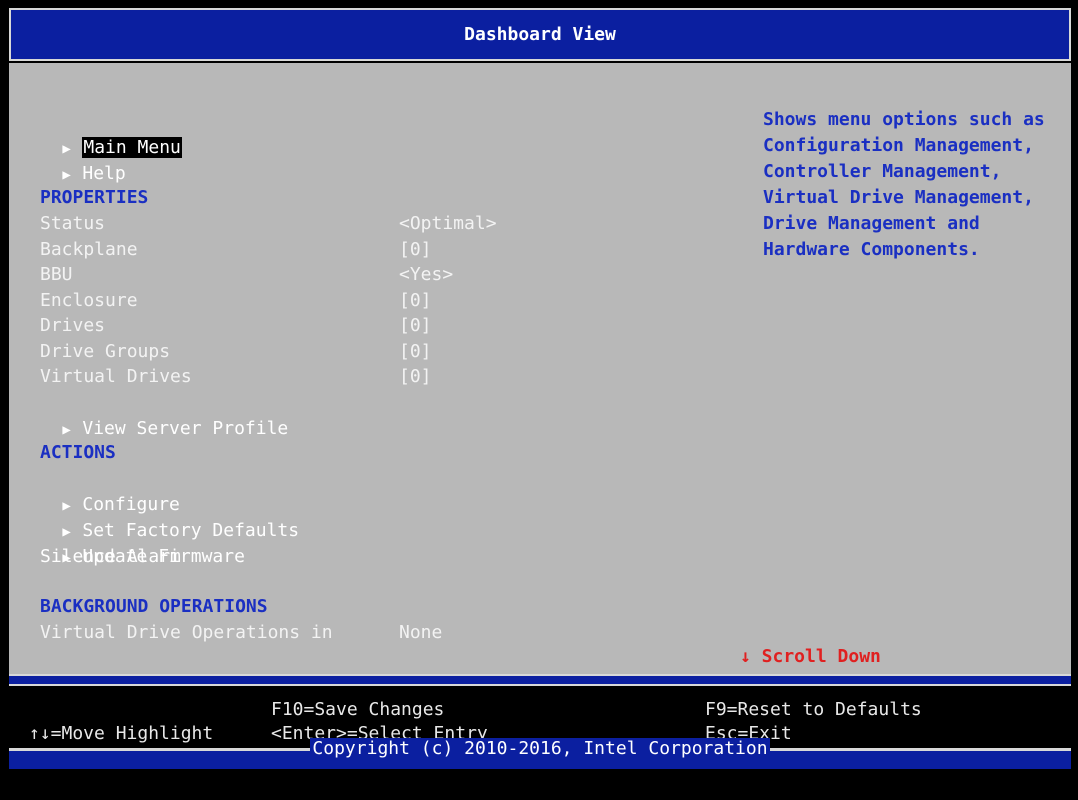 The image size is (1078, 800). What do you see at coordinates (89, 249) in the screenshot?
I see `property-label-backplane: Backplane` at bounding box center [89, 249].